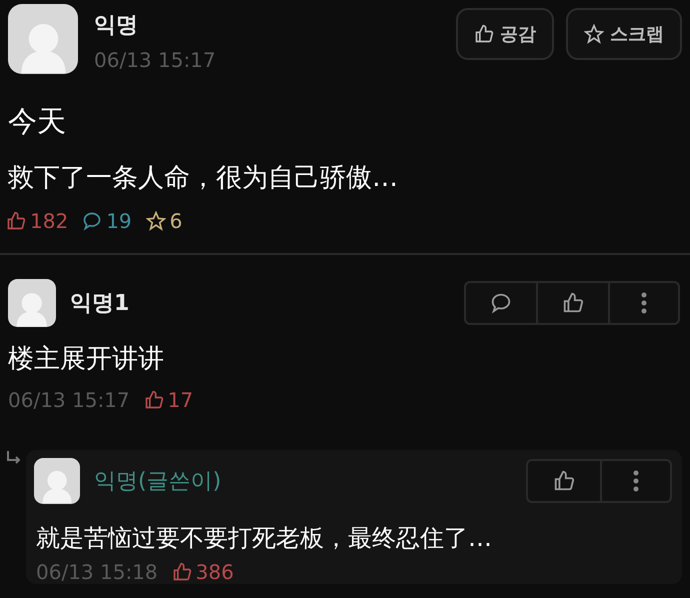  Describe the element at coordinates (37, 121) in the screenshot. I see `post-title: 今天` at that location.